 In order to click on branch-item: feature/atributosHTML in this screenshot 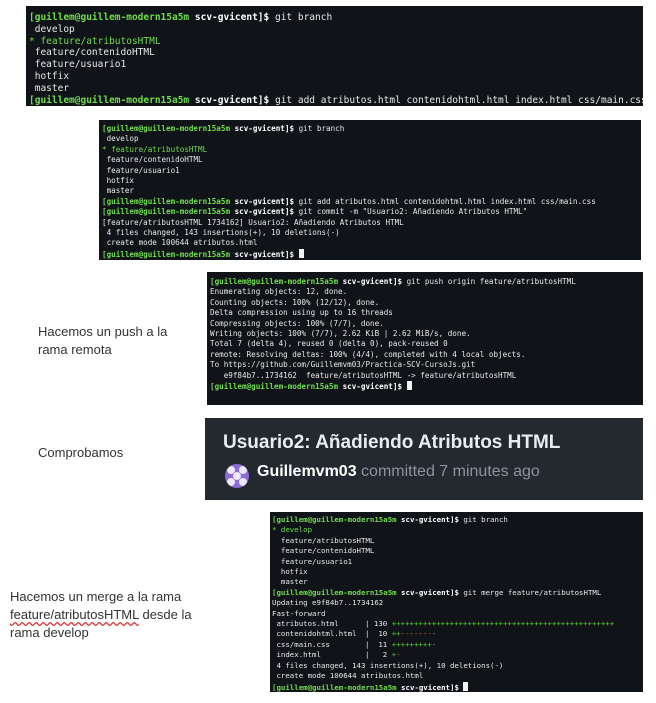, I will do `click(327, 540)`.